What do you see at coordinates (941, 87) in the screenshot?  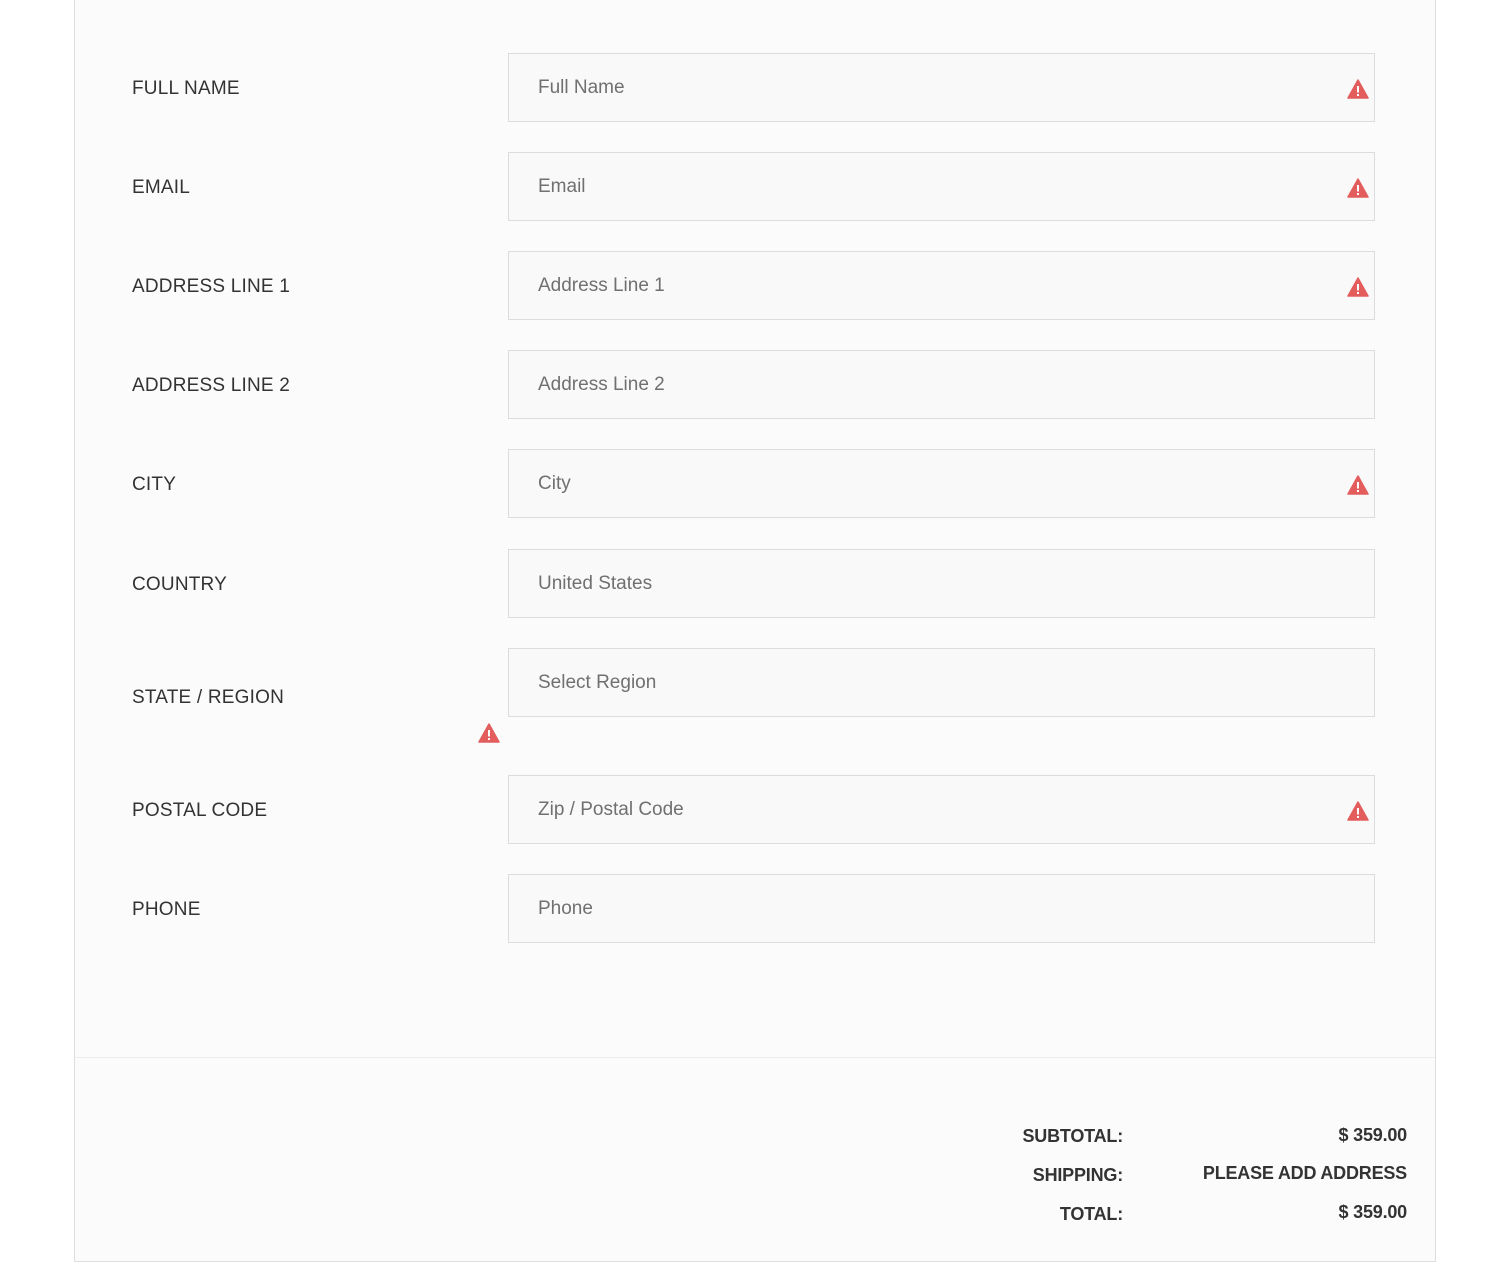 I see `full-name-input` at bounding box center [941, 87].